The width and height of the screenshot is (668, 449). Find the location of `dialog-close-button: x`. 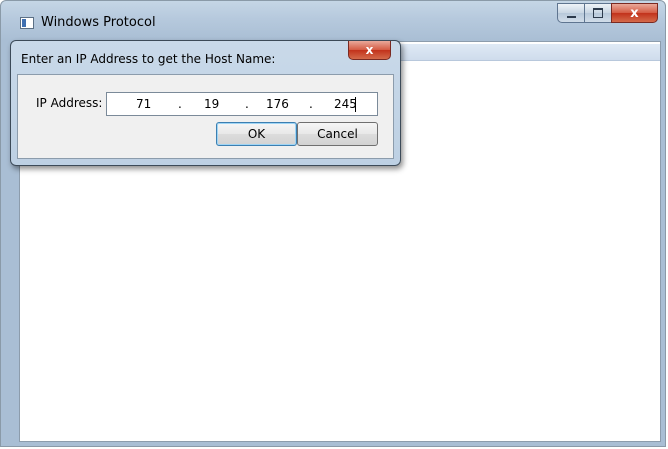

dialog-close-button: x is located at coordinates (369, 50).